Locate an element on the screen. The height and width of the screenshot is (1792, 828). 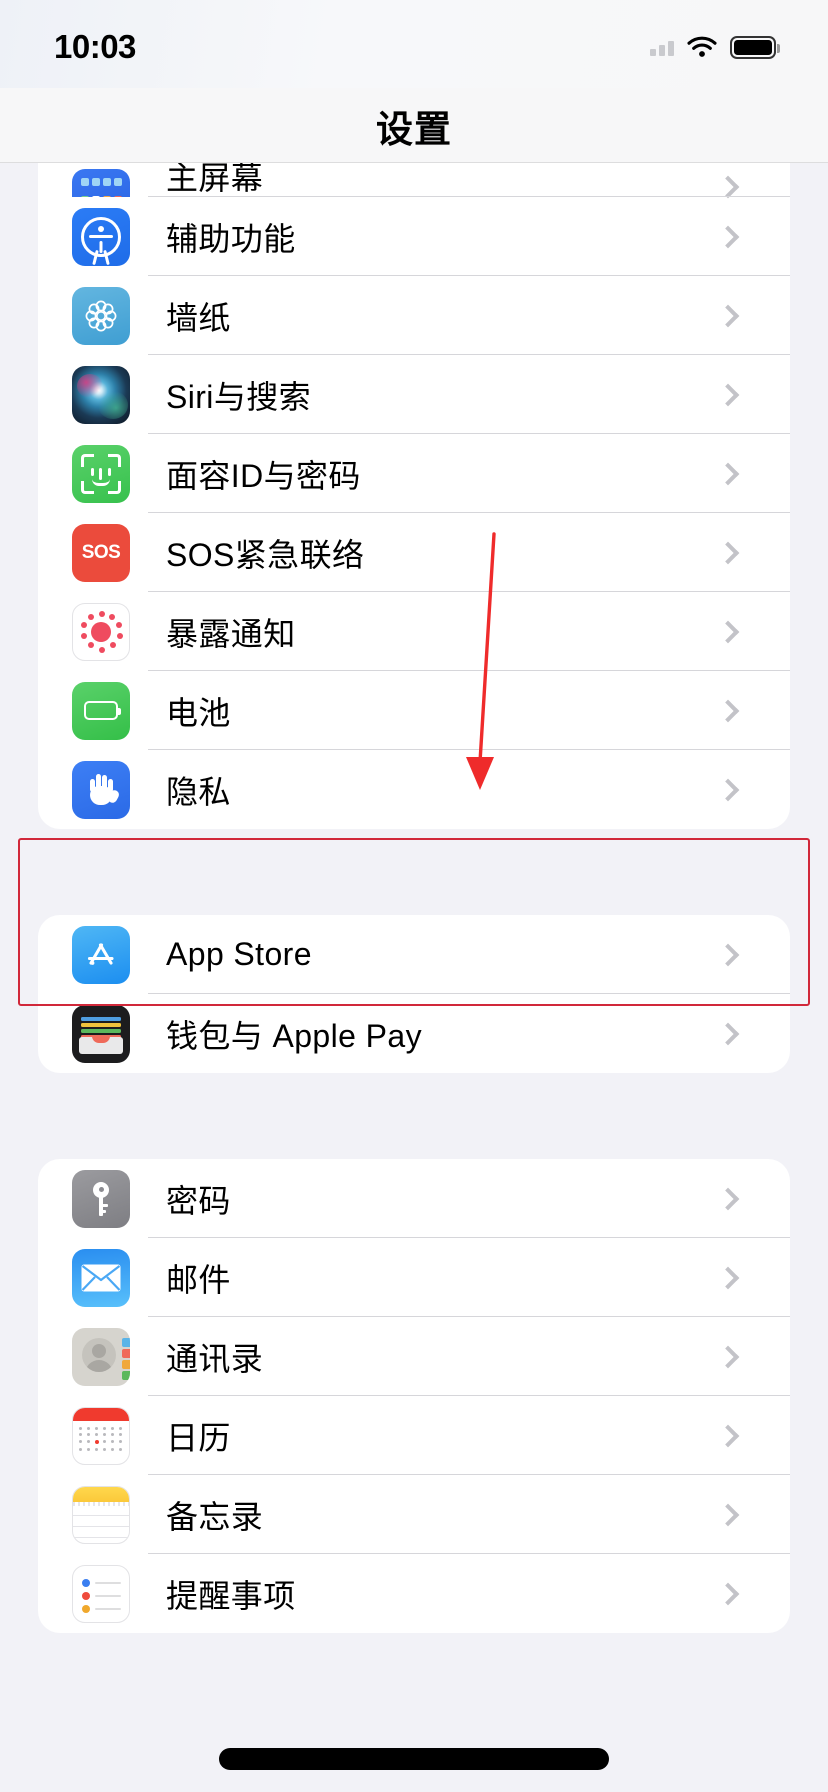
settings-row-label: 辅助功能 is located at coordinates (231, 238).